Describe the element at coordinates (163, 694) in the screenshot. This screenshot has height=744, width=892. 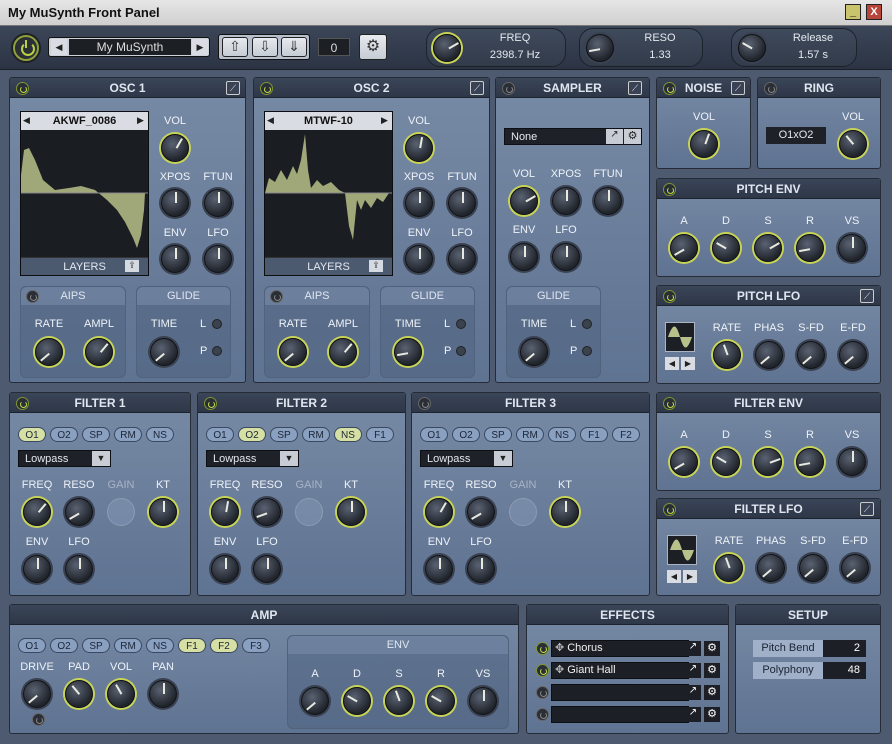
I see `amp-pan-knob` at that location.